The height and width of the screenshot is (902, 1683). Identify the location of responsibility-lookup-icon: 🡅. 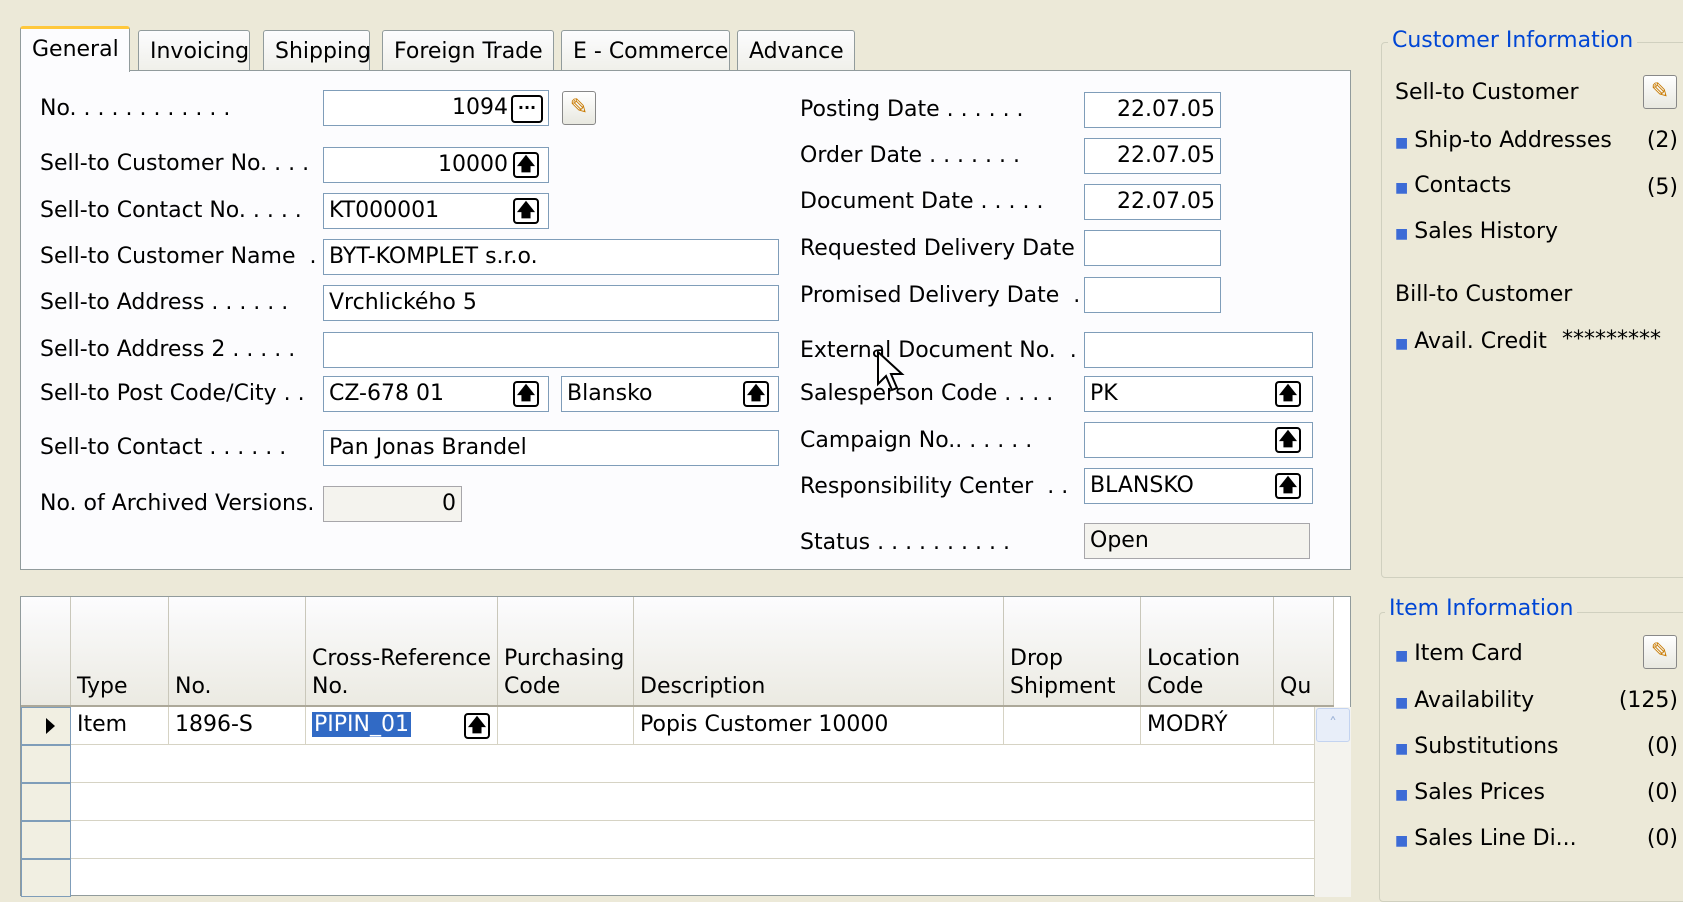
(1288, 486).